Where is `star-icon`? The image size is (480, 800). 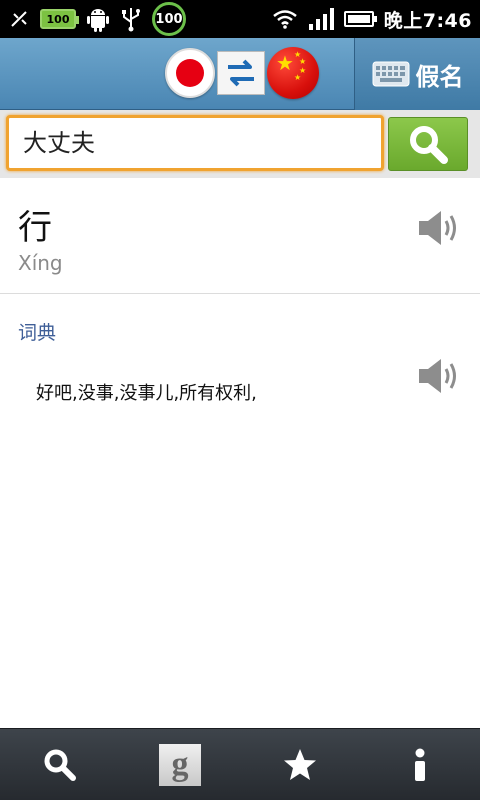 star-icon is located at coordinates (300, 764).